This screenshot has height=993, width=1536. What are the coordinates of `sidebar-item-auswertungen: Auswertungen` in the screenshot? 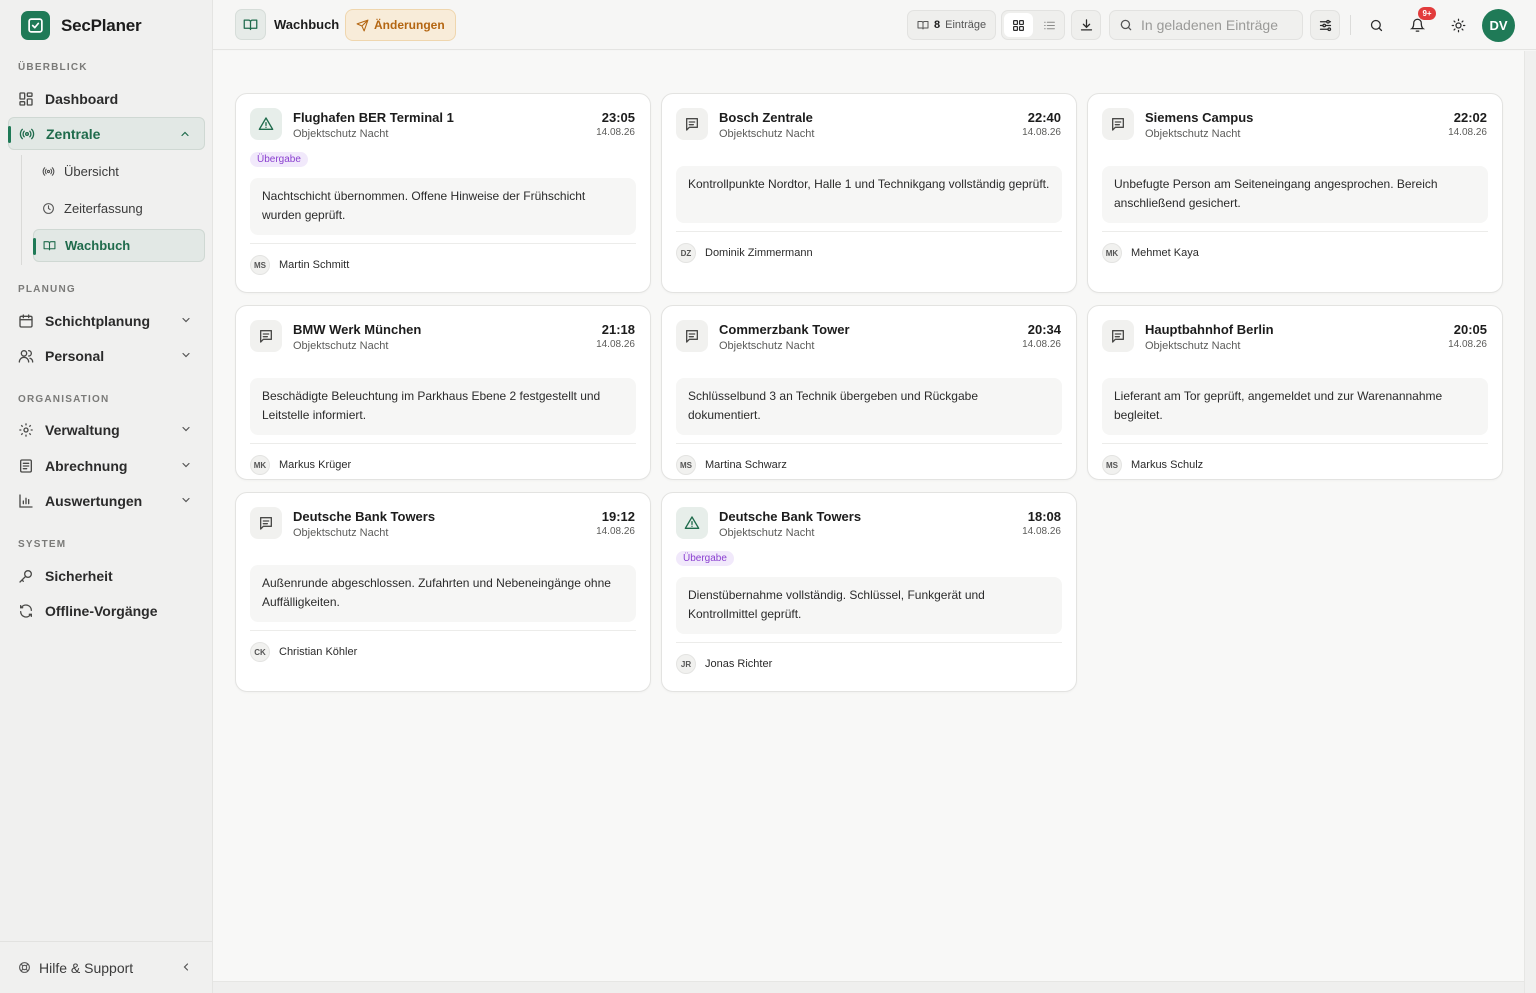 It's located at (106, 500).